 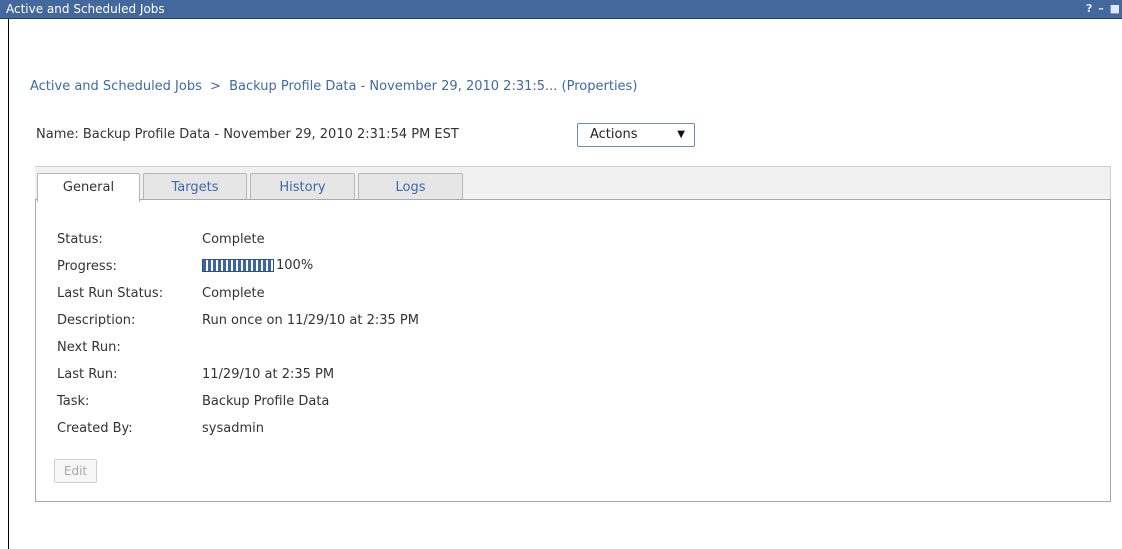 What do you see at coordinates (73, 401) in the screenshot?
I see `task-label: Task:` at bounding box center [73, 401].